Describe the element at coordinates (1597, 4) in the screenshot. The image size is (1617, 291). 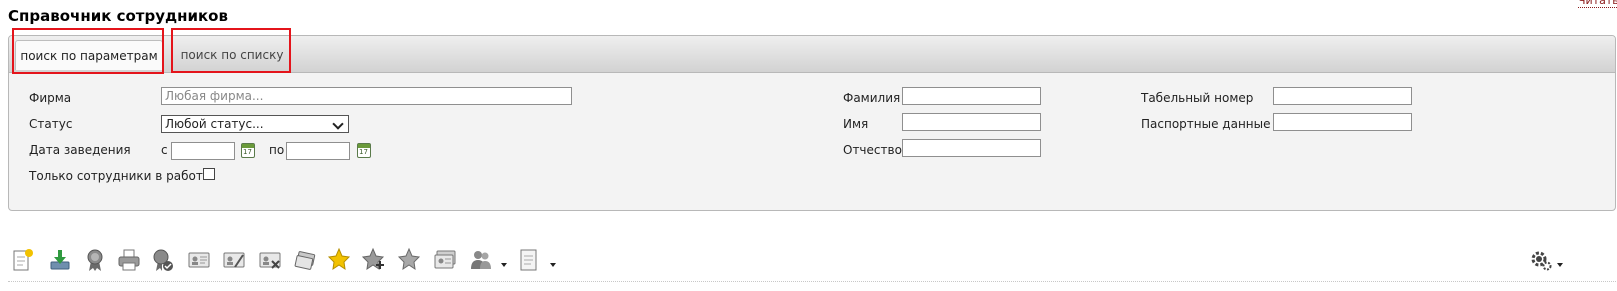
I see `read-link: Читать` at that location.